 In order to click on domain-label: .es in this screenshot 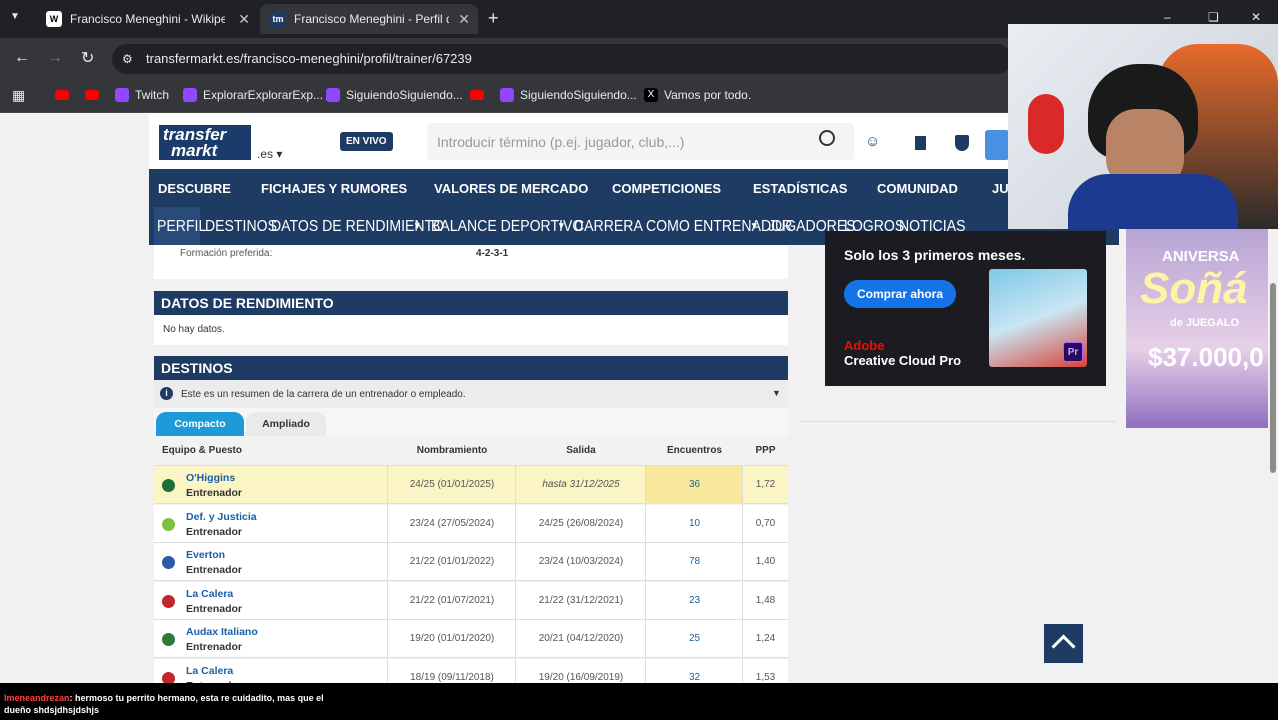, I will do `click(265, 154)`.